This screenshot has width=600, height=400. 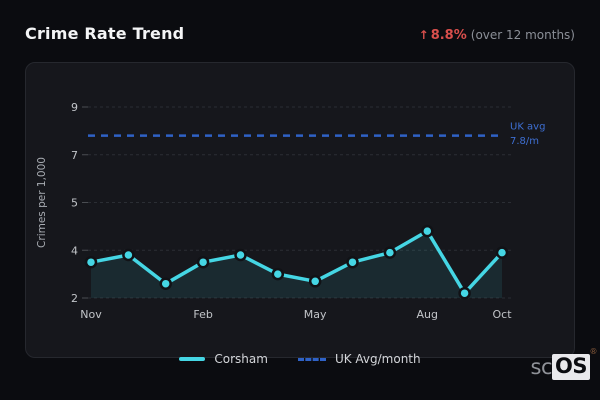 I want to click on trend-caption: (over 12 months), so click(x=522, y=35).